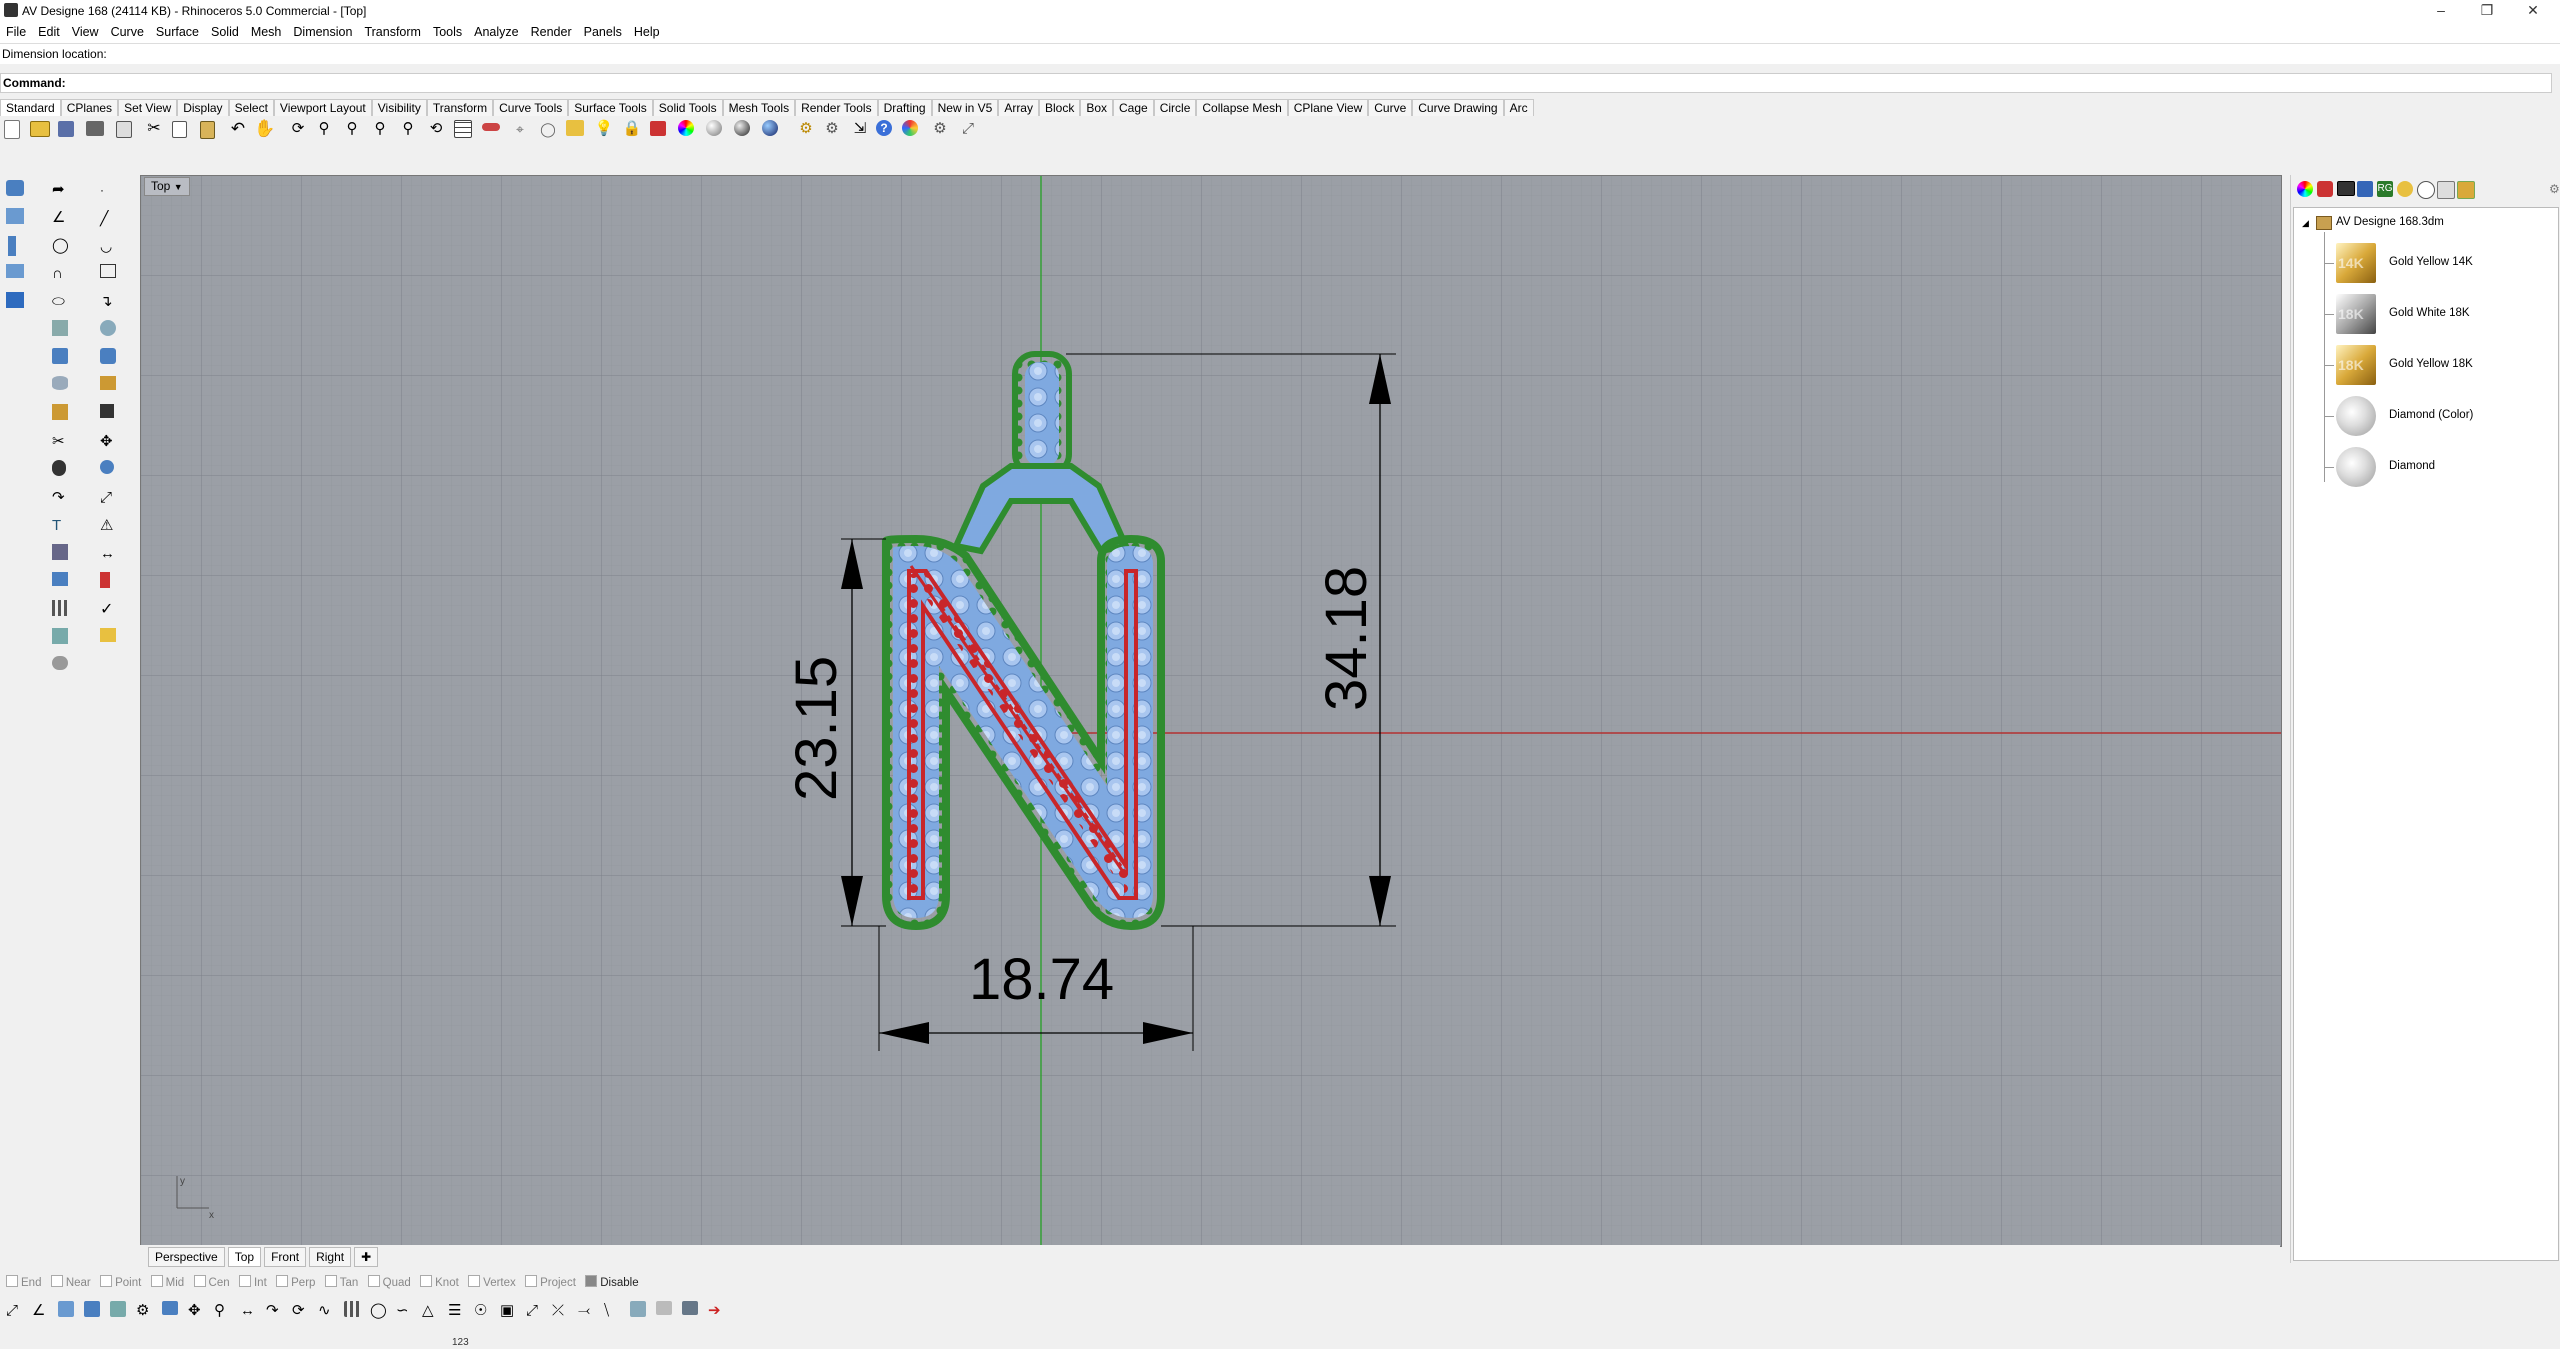 This screenshot has height=1349, width=2560. Describe the element at coordinates (836, 107) in the screenshot. I see `tab-render-tools: Render Tools` at that location.